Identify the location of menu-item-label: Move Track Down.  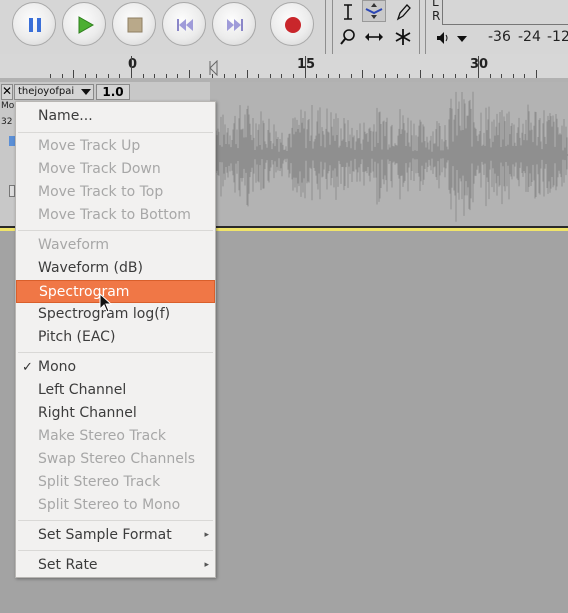
(99, 169).